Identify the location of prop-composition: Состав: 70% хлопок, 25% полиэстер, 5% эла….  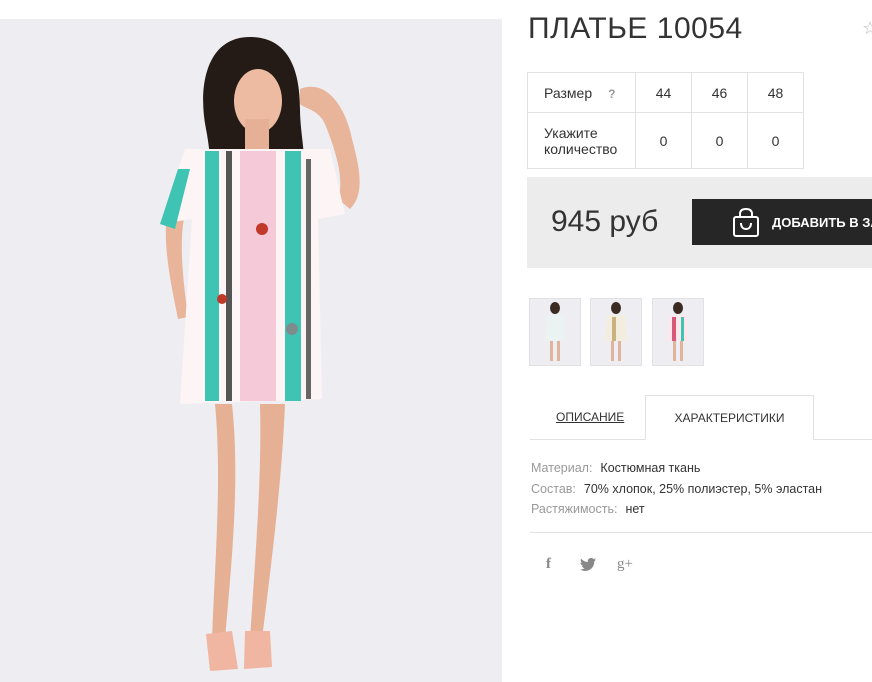
(676, 489).